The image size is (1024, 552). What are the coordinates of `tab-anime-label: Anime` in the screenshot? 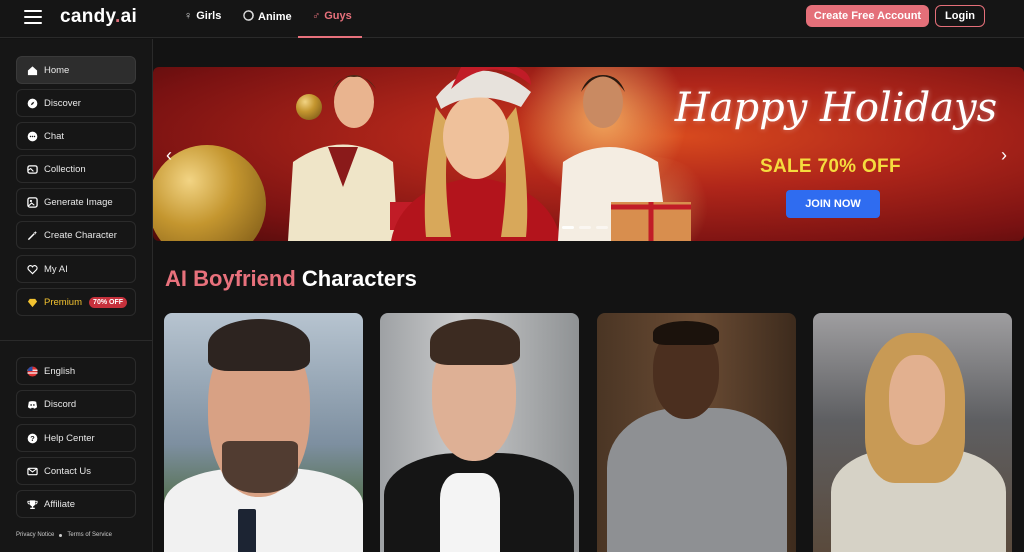 It's located at (275, 17).